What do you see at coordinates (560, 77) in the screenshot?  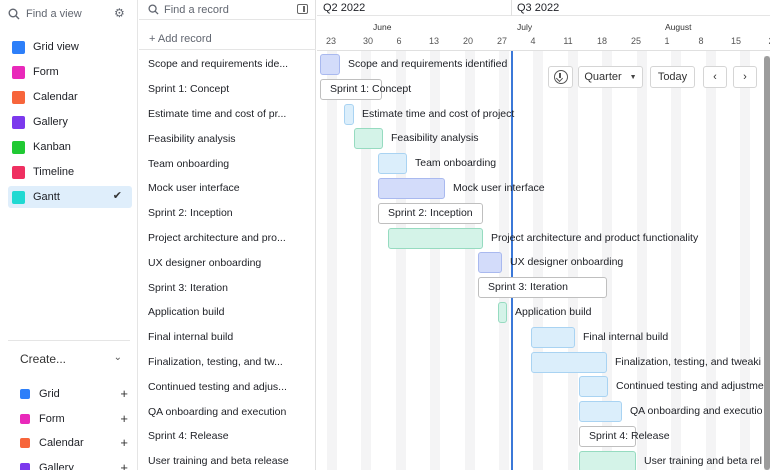 I see `download-button` at bounding box center [560, 77].